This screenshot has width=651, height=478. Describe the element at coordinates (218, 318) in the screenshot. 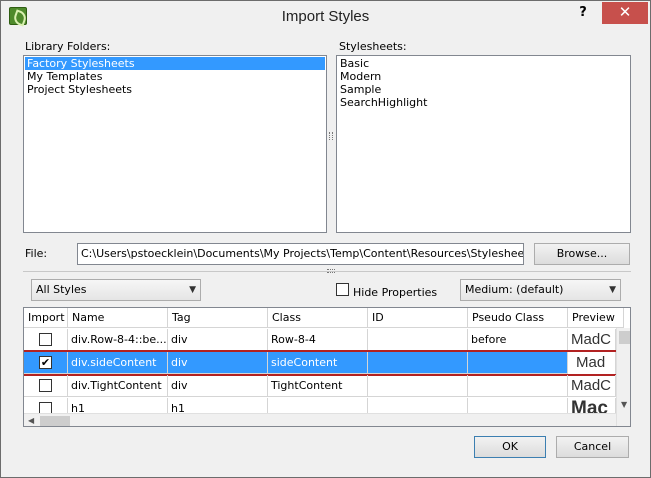

I see `column-tag: Tag` at that location.